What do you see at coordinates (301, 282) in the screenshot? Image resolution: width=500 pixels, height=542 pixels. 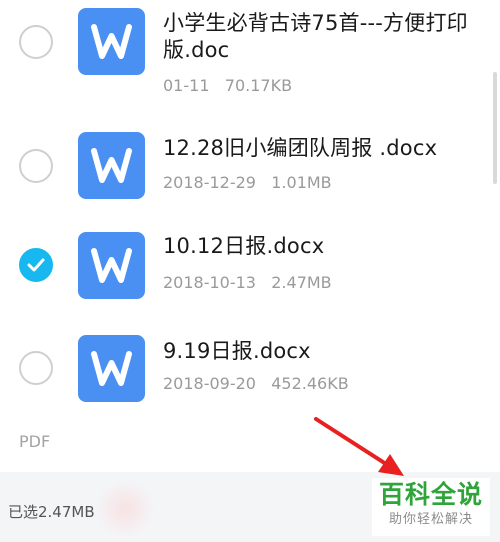 I see `file-size: 2.47MB` at bounding box center [301, 282].